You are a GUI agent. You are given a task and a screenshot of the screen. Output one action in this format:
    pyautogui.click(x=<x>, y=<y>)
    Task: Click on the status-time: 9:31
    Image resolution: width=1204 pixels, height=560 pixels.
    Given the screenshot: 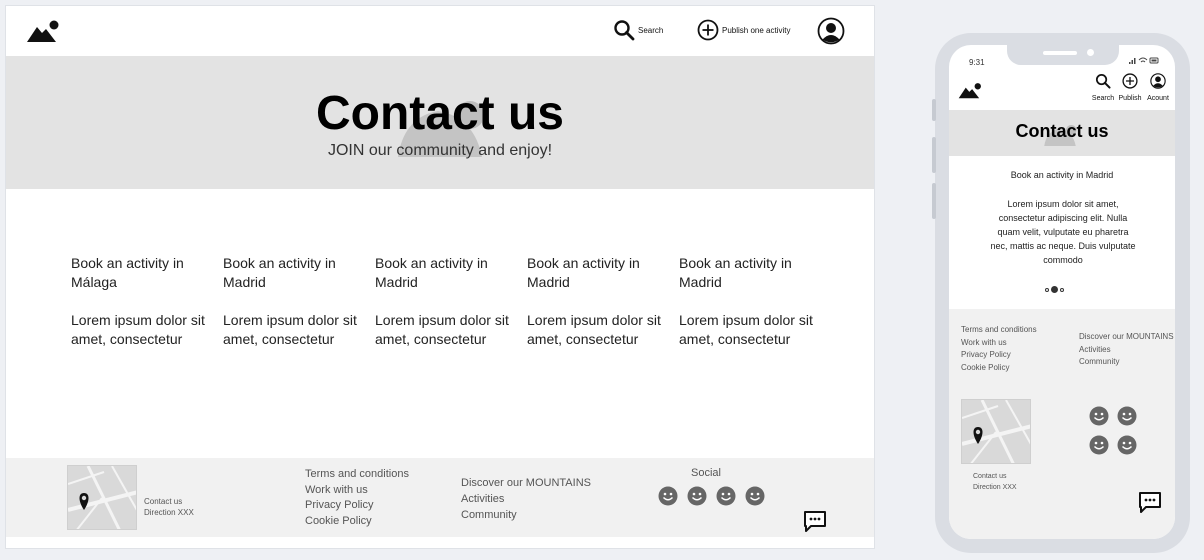 What is the action you would take?
    pyautogui.click(x=977, y=62)
    